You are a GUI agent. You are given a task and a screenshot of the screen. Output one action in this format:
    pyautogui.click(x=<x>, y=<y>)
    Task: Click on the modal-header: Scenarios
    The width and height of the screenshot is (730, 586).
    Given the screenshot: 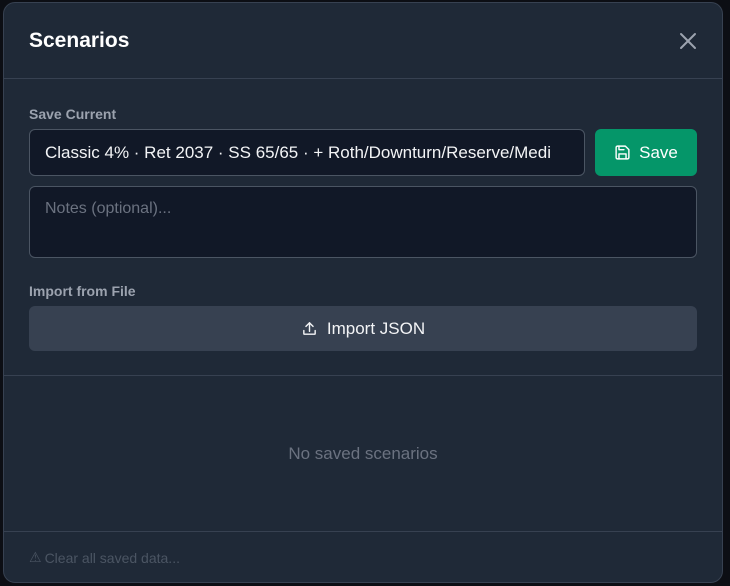 What is the action you would take?
    pyautogui.click(x=363, y=41)
    